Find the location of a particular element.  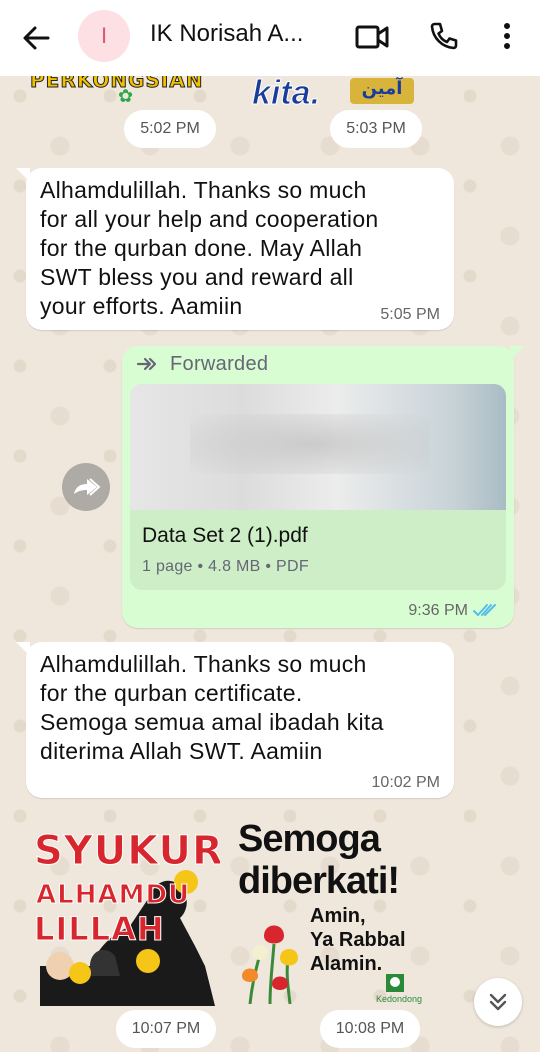

sticker-top-right-text: kita. is located at coordinates (286, 90).